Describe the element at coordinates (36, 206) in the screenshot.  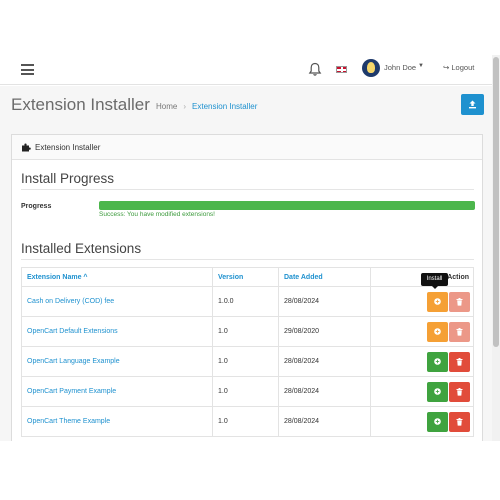
I see `progress-label: Progress` at that location.